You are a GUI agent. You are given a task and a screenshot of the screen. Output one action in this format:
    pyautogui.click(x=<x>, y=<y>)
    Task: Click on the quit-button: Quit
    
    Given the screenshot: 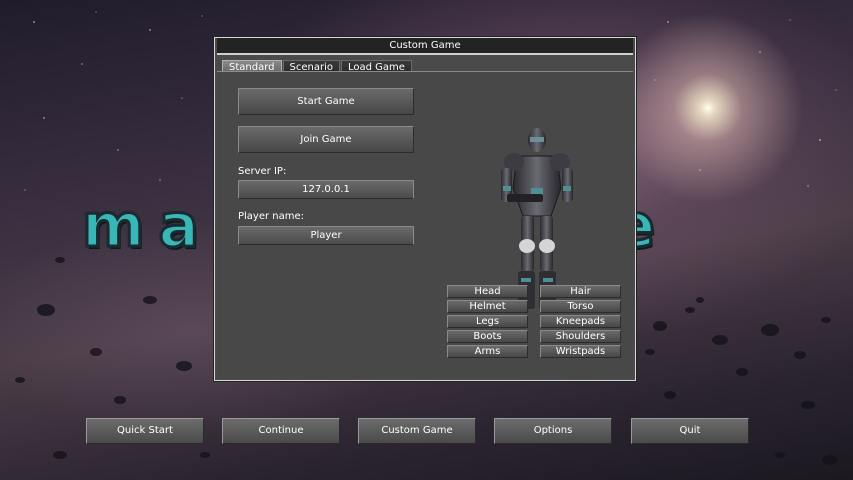 What is the action you would take?
    pyautogui.click(x=690, y=431)
    